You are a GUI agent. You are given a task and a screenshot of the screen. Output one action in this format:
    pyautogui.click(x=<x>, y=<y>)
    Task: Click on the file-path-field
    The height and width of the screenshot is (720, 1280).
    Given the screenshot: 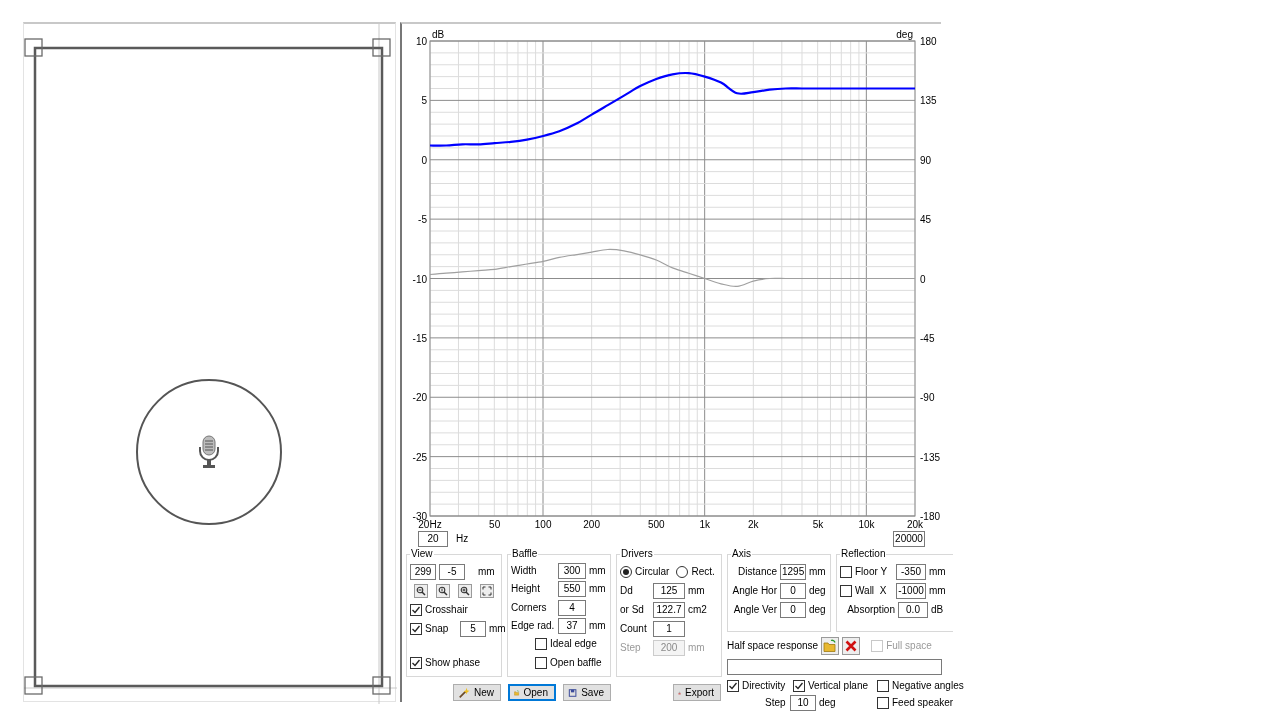 What is the action you would take?
    pyautogui.click(x=834, y=667)
    